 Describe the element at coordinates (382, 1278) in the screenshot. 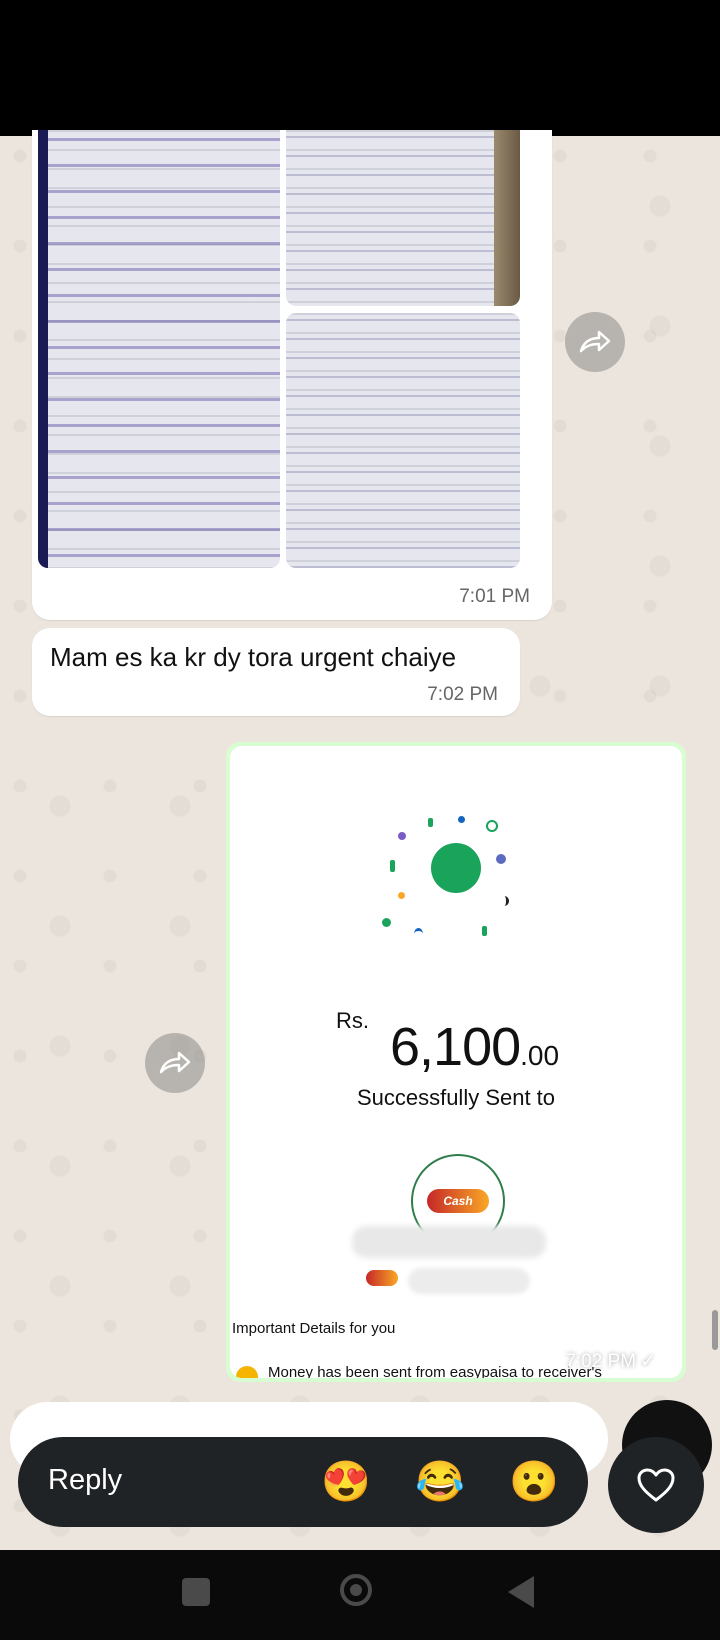

I see `wallet-mini-icon` at that location.